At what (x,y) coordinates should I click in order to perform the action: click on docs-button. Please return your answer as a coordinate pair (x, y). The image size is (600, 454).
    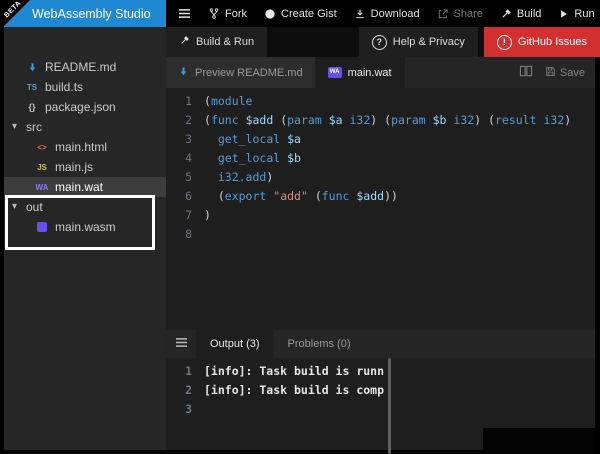
    Looking at the image, I should click on (526, 72).